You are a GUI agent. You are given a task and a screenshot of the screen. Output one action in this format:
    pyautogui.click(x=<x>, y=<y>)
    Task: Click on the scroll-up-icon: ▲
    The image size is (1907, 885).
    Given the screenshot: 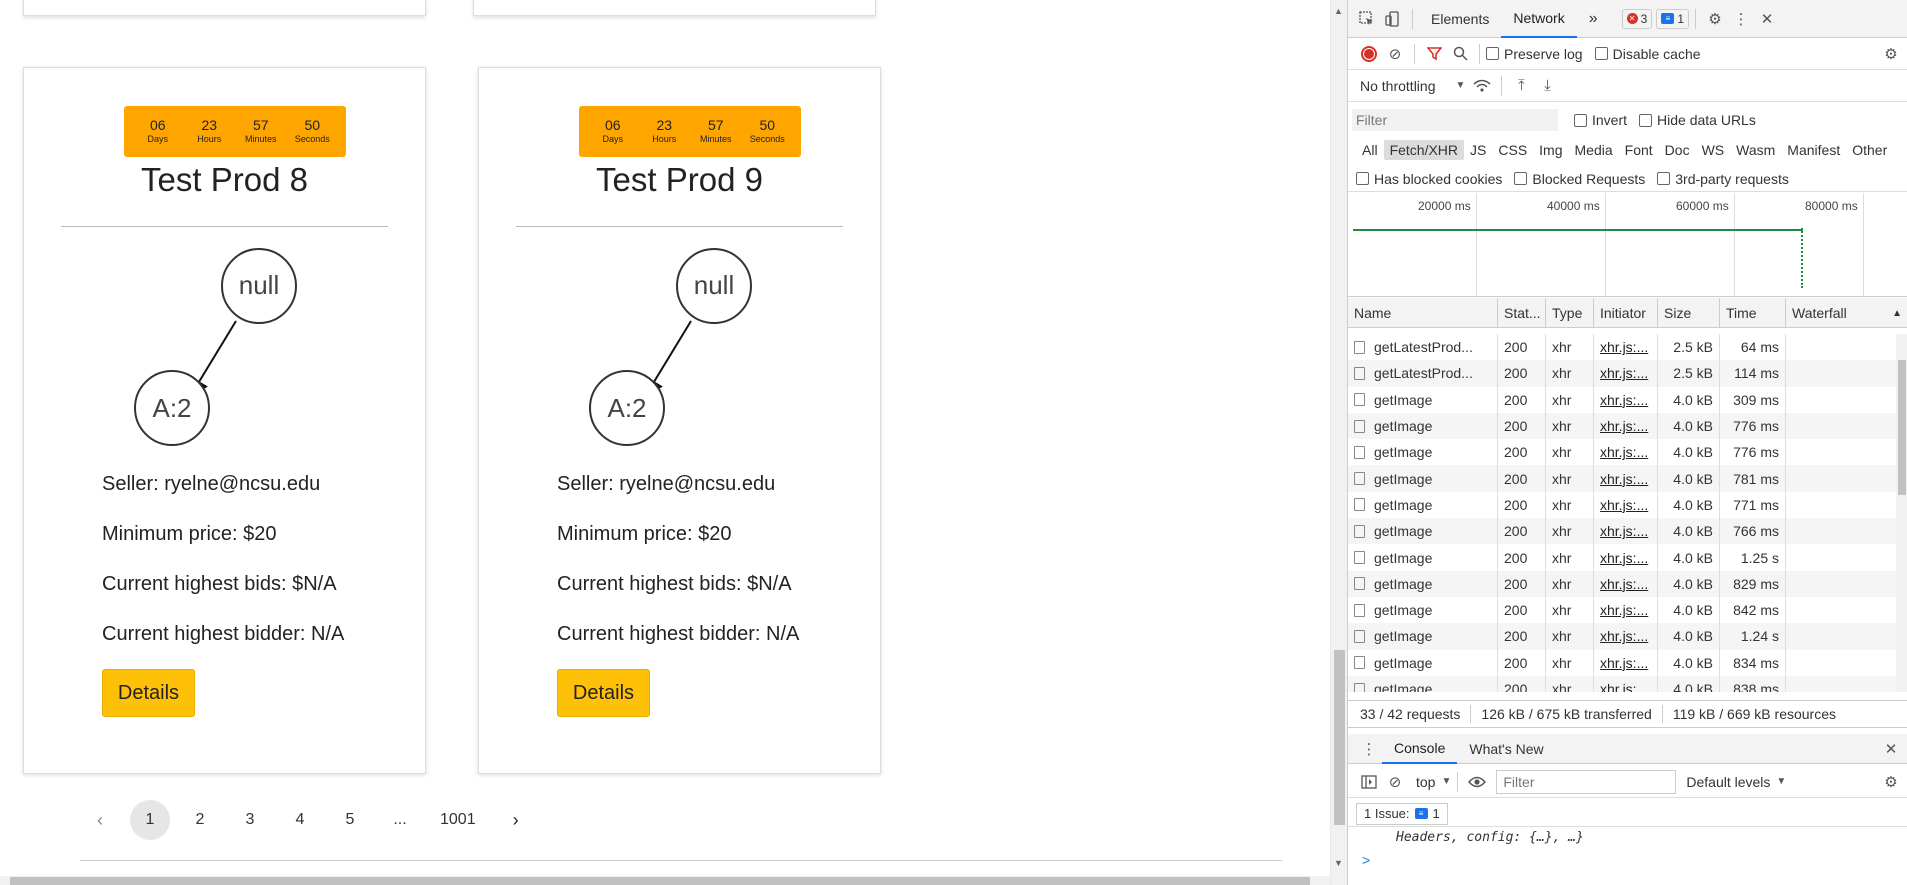 What is the action you would take?
    pyautogui.click(x=1338, y=11)
    